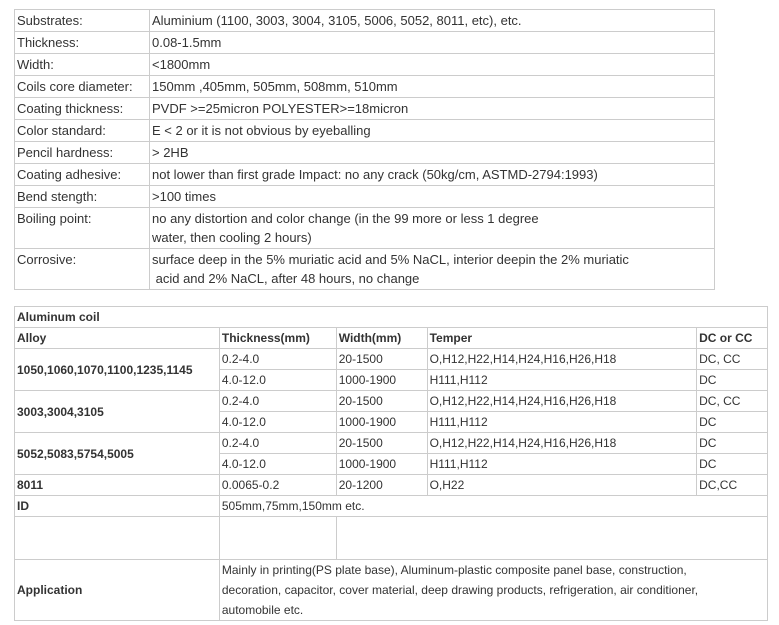 The width and height of the screenshot is (779, 625). I want to click on spec-label: Coating adhesive:, so click(82, 174).